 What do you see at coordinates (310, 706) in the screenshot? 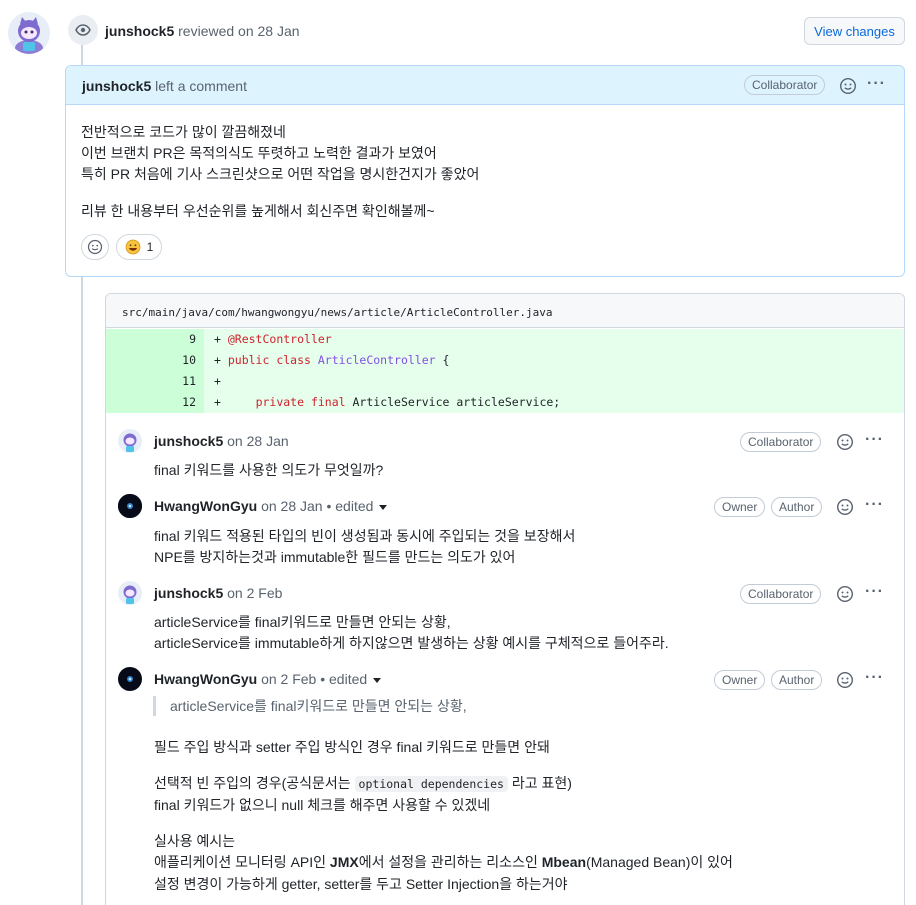
I see `blockquote: articleService를 final키워드로 만들면 안되는 상황,` at bounding box center [310, 706].